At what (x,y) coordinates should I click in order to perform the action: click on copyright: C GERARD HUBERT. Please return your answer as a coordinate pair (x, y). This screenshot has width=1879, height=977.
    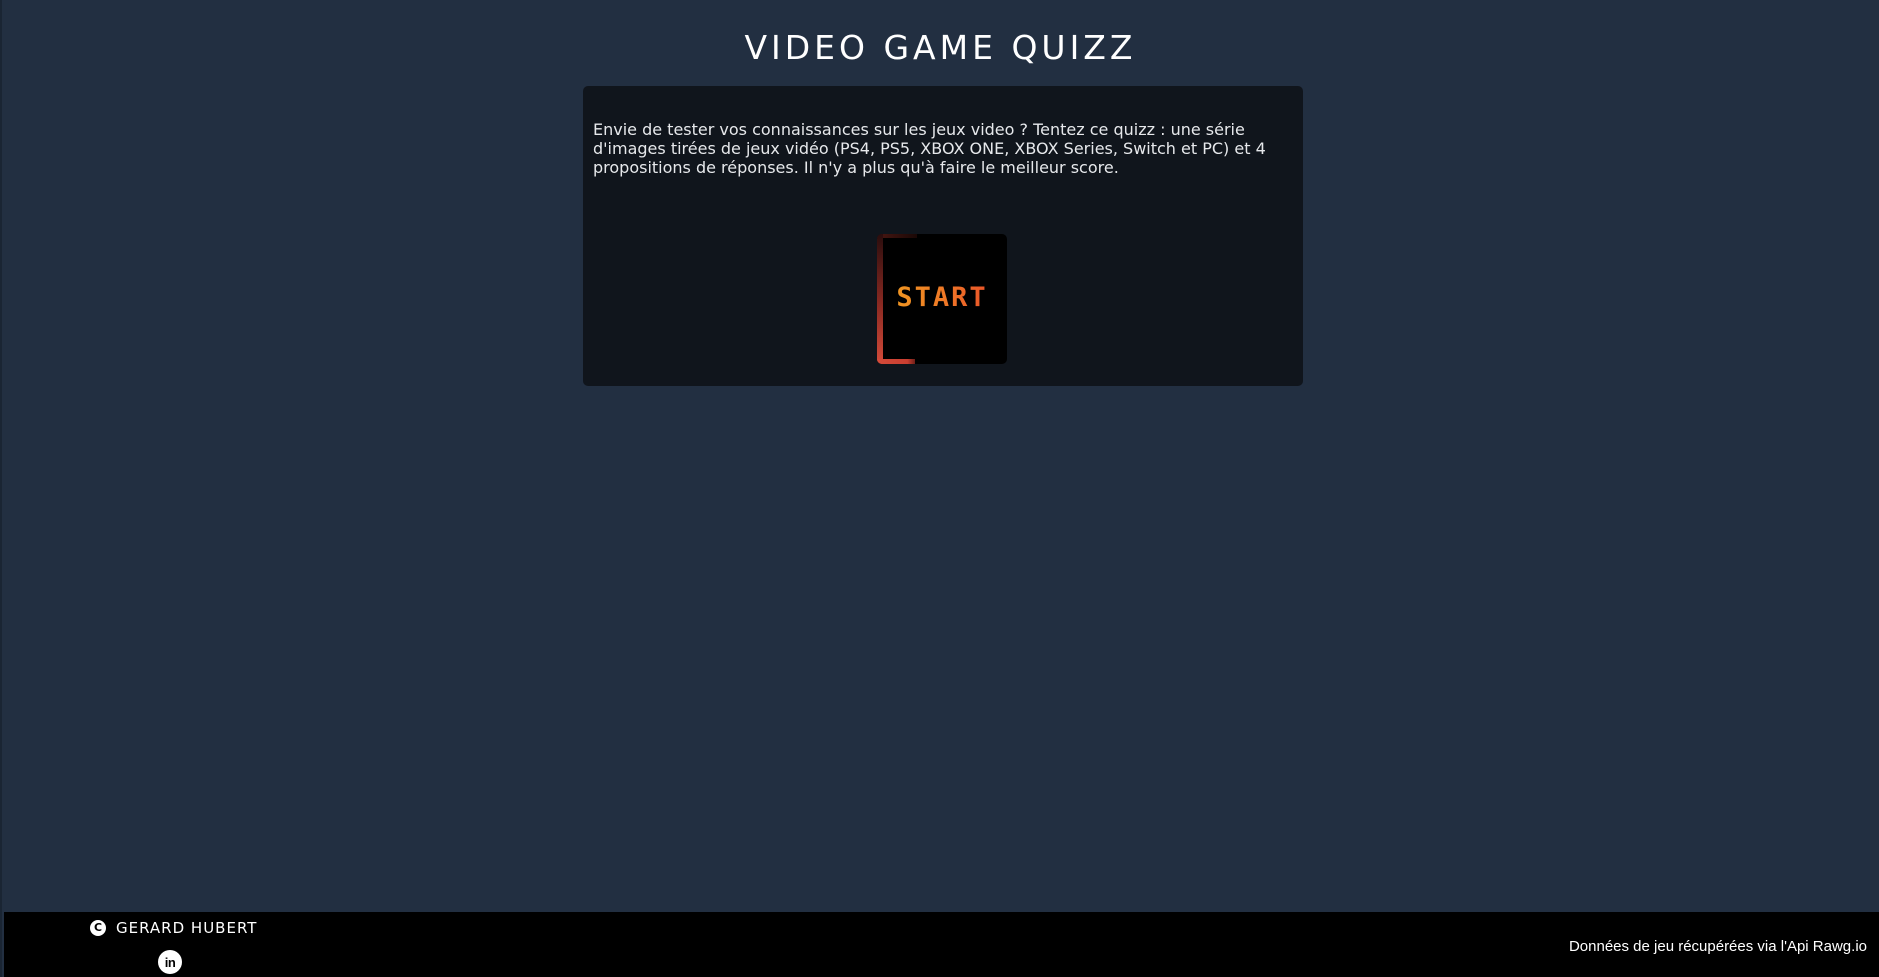
    Looking at the image, I should click on (173, 928).